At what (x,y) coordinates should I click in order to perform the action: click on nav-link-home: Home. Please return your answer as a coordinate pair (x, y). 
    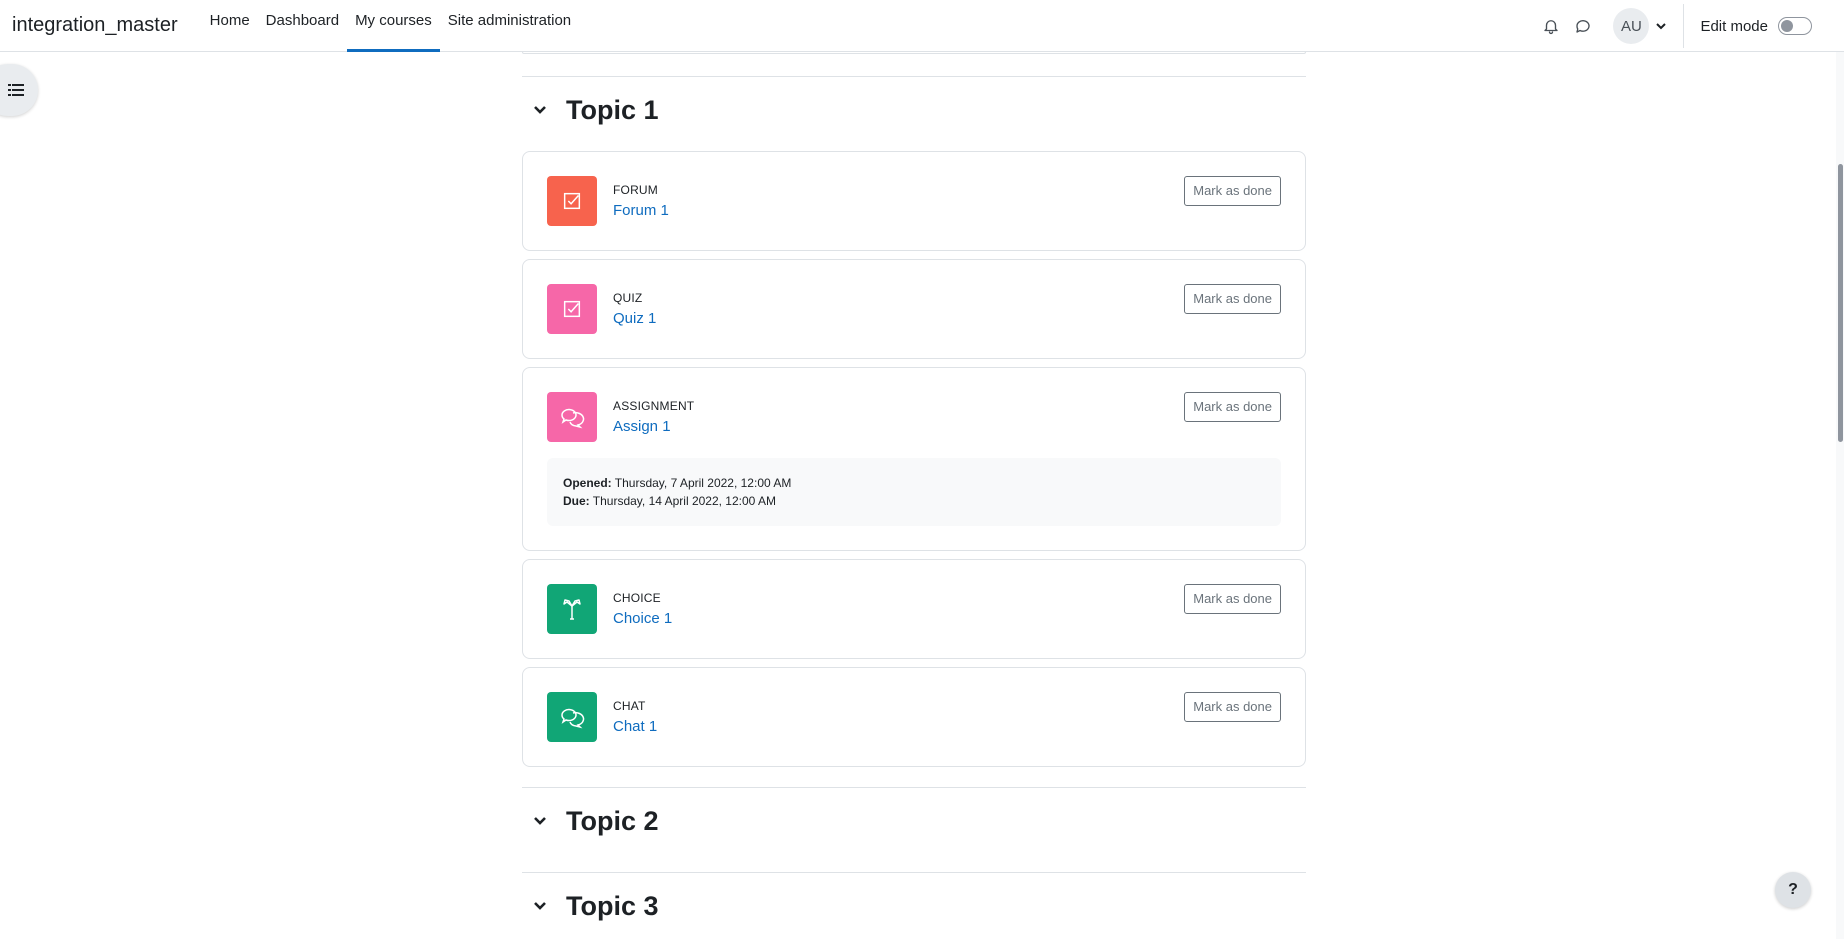
    Looking at the image, I should click on (230, 26).